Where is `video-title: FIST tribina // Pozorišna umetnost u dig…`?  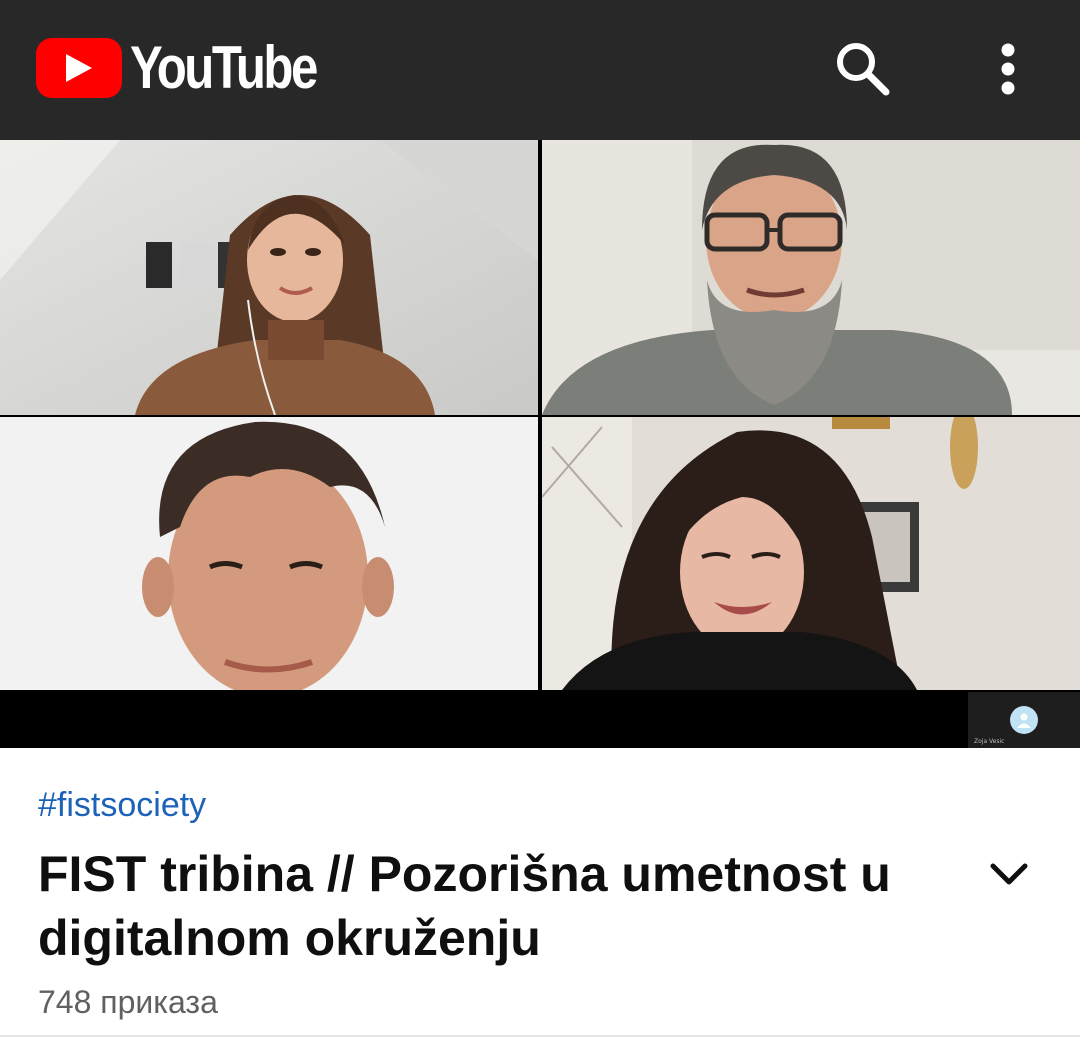 video-title: FIST tribina // Pozorišna umetnost u dig… is located at coordinates (464, 906).